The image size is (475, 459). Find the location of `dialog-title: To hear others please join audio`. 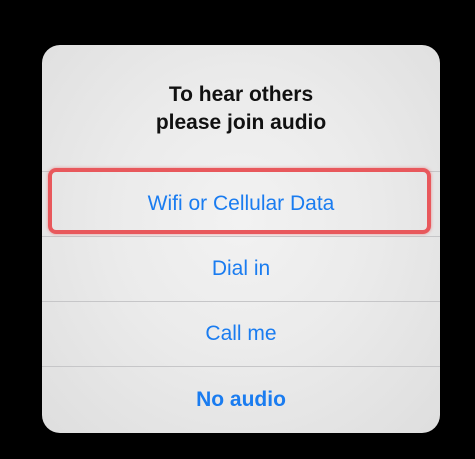

dialog-title: To hear others please join audio is located at coordinates (241, 109).